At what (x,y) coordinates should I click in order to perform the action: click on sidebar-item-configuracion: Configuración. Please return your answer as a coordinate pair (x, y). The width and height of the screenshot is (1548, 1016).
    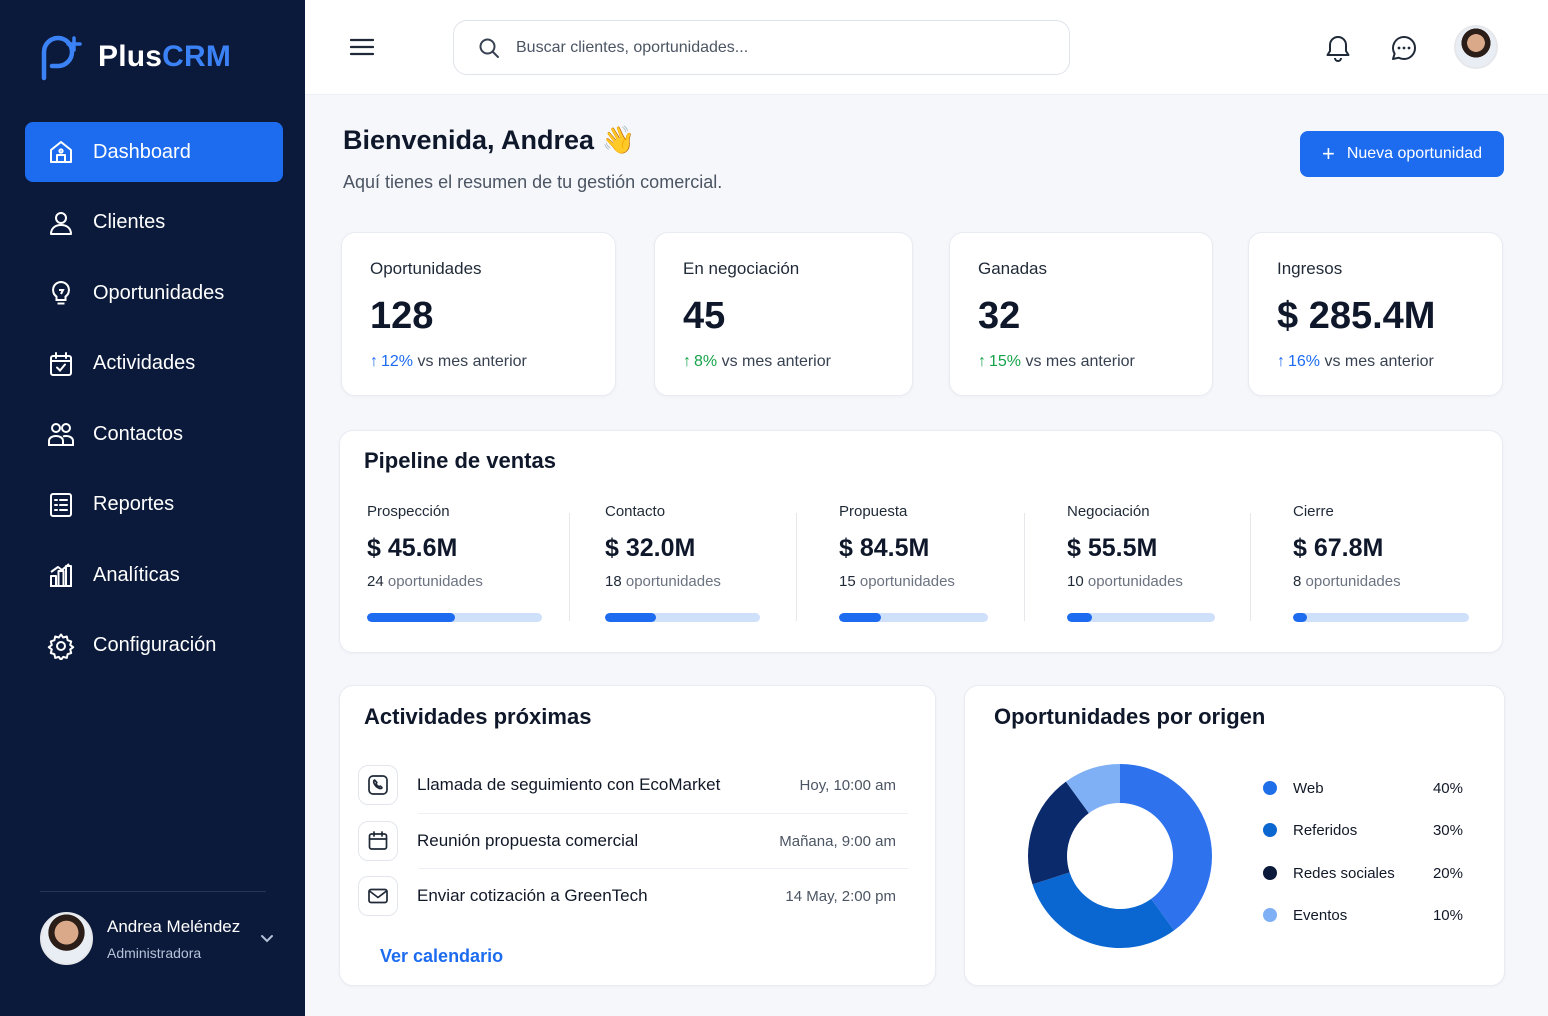
    Looking at the image, I should click on (154, 646).